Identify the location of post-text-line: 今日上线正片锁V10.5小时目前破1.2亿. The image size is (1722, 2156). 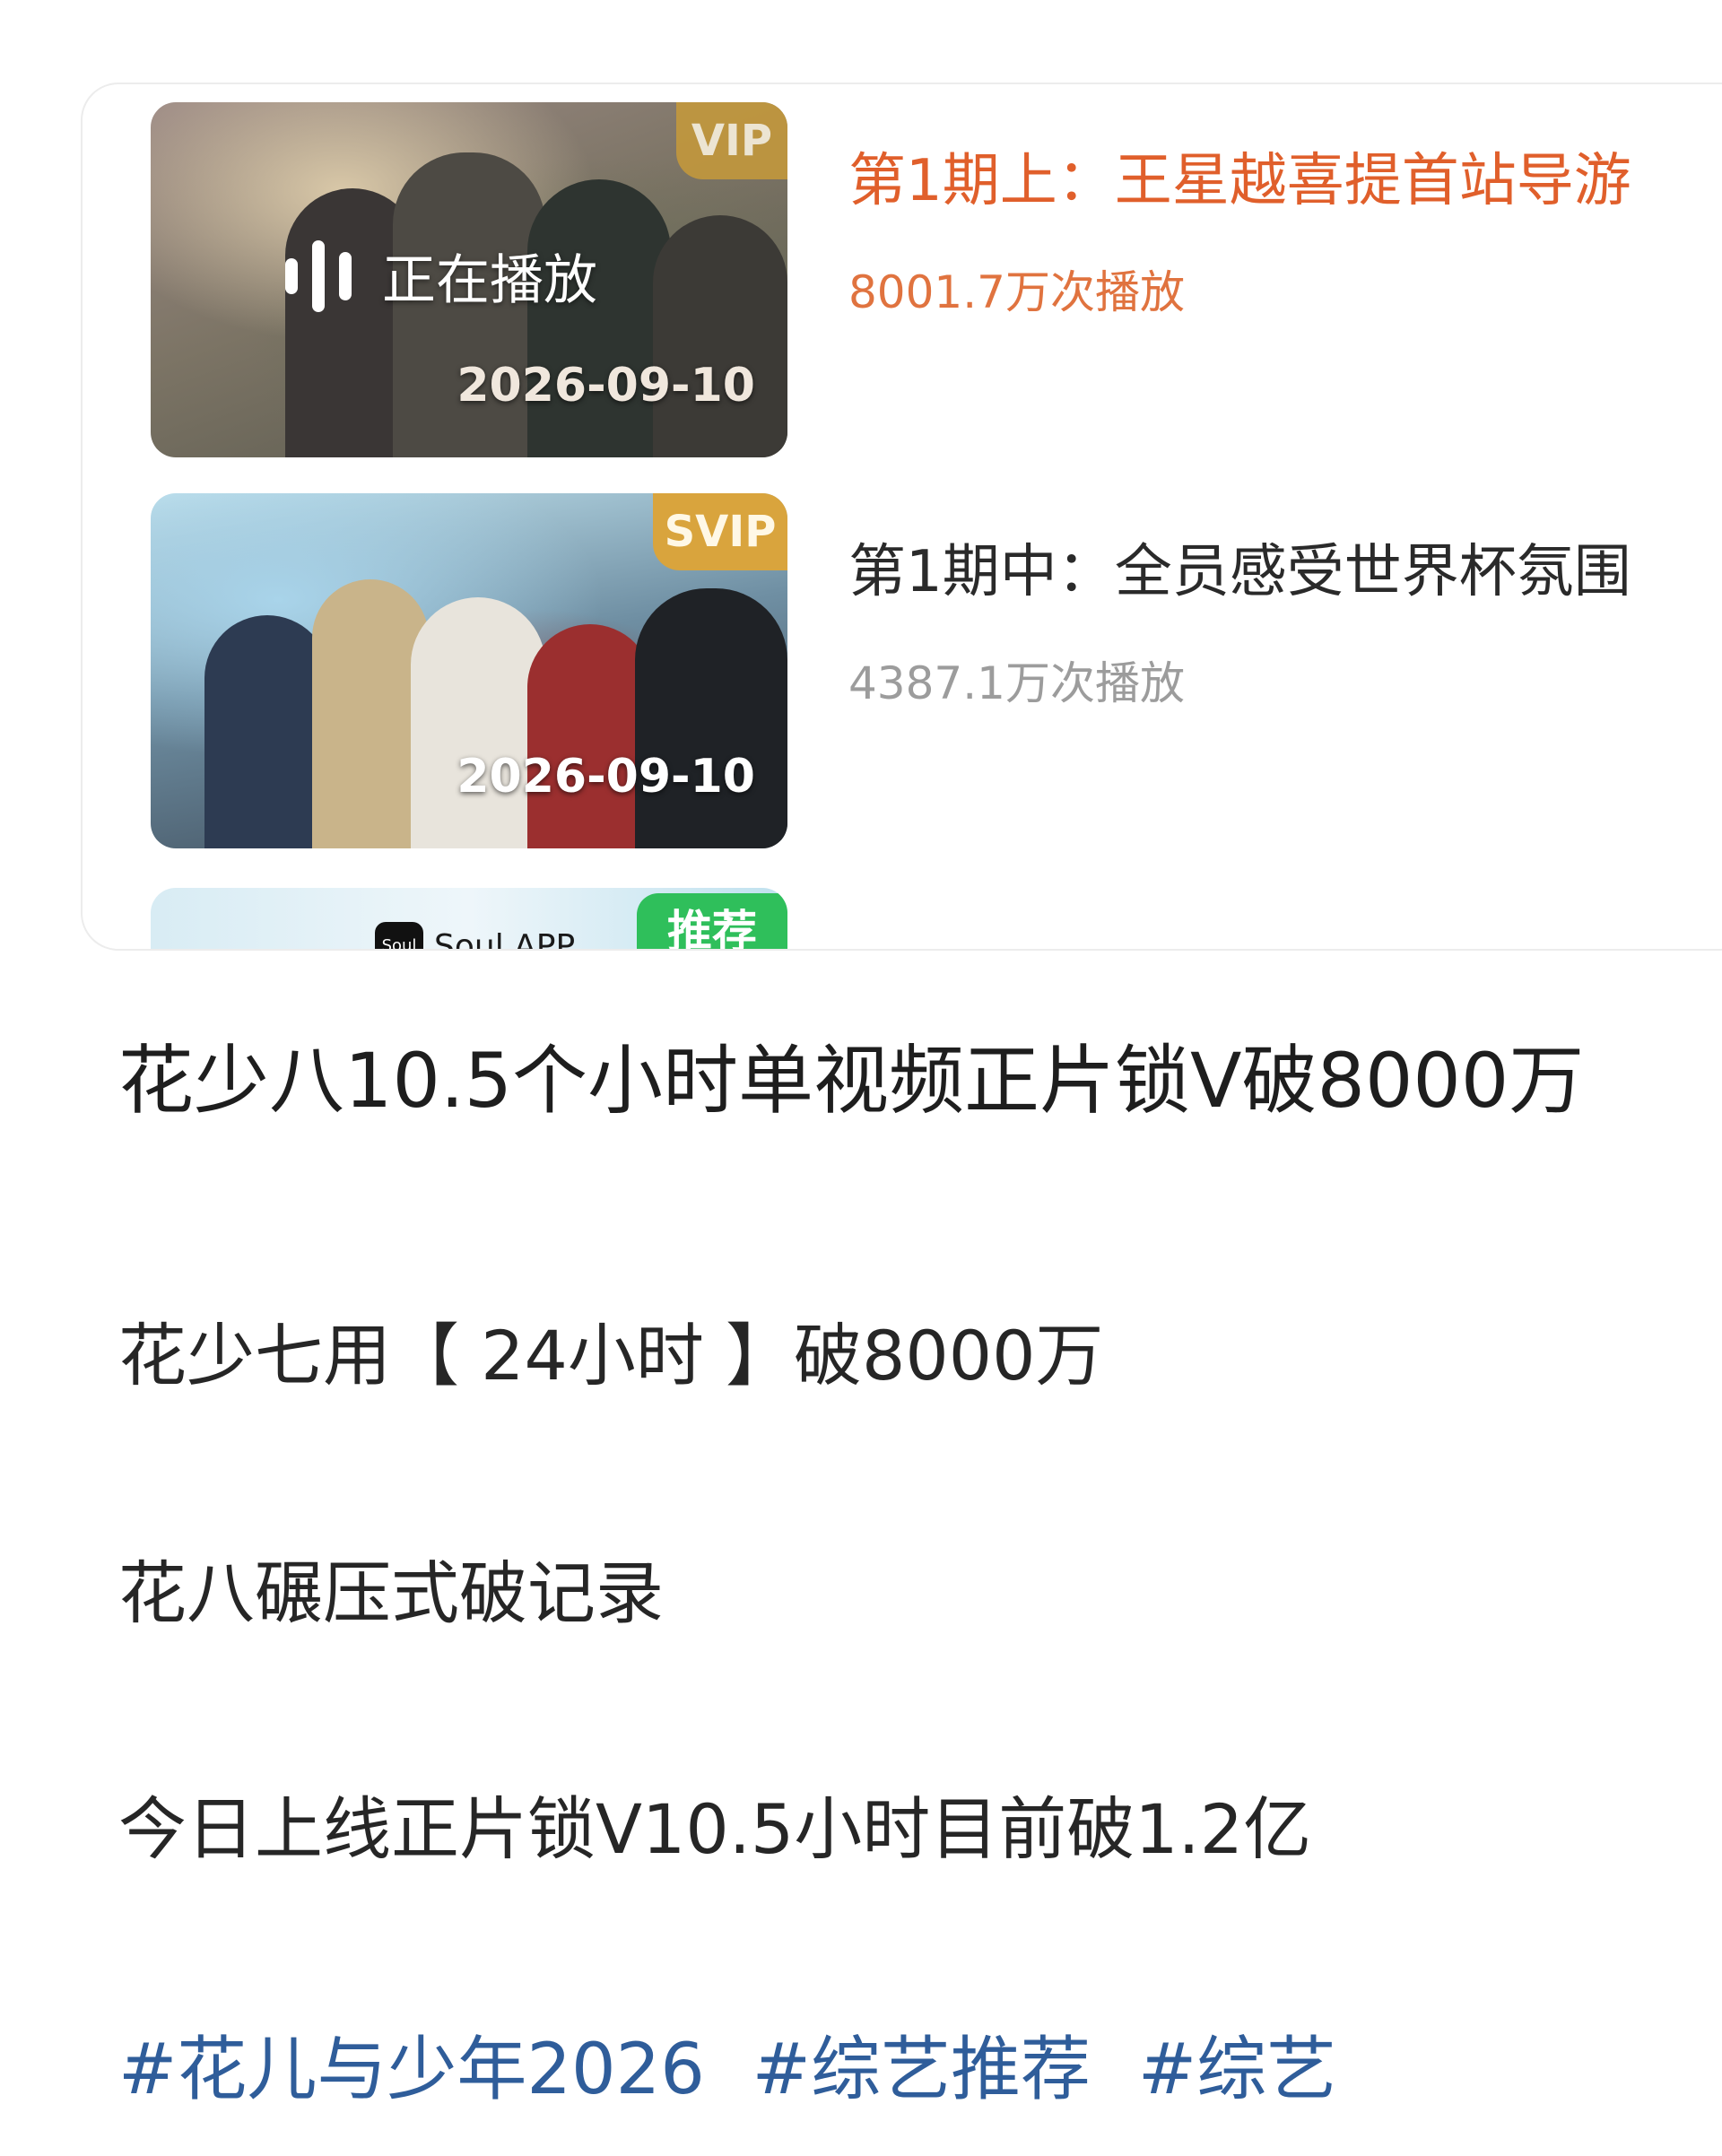
(715, 1829).